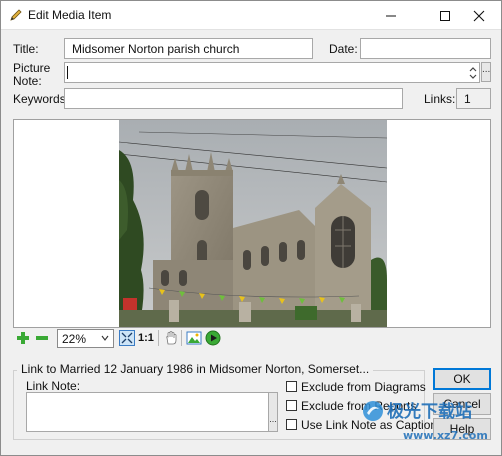 This screenshot has height=456, width=502. Describe the element at coordinates (462, 379) in the screenshot. I see `ok-button: OK` at that location.